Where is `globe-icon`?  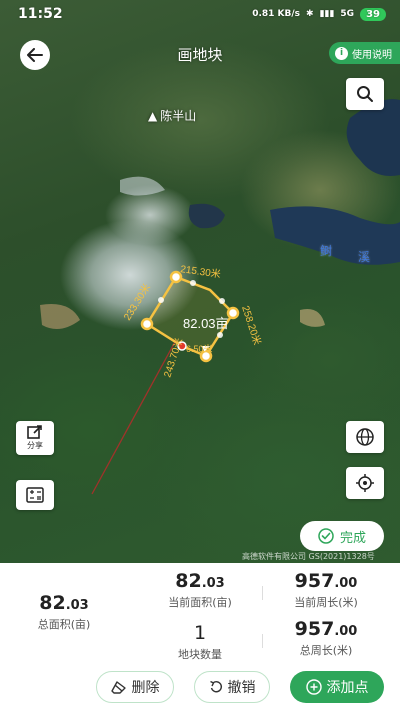
globe-icon is located at coordinates (365, 437).